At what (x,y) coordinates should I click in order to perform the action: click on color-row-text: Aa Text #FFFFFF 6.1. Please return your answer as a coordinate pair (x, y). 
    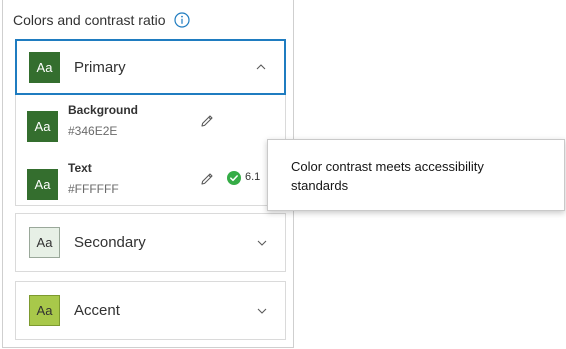
    Looking at the image, I should click on (152, 181).